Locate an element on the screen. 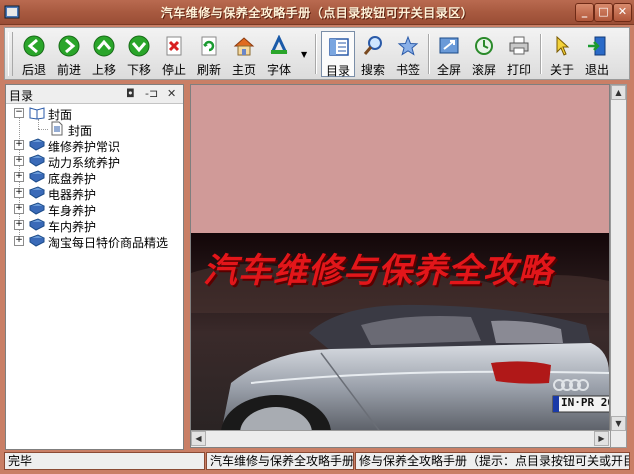  printer-icon is located at coordinates (519, 45).